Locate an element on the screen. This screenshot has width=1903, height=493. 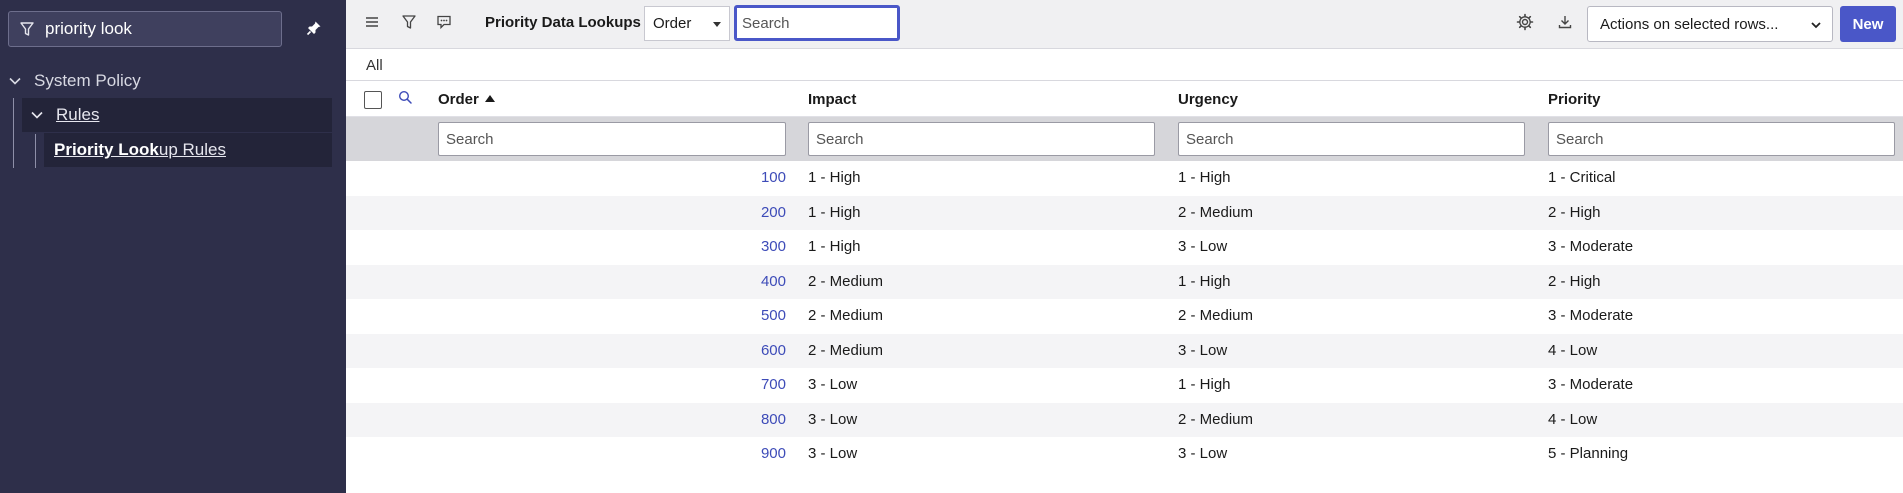
search-icon is located at coordinates (405, 100).